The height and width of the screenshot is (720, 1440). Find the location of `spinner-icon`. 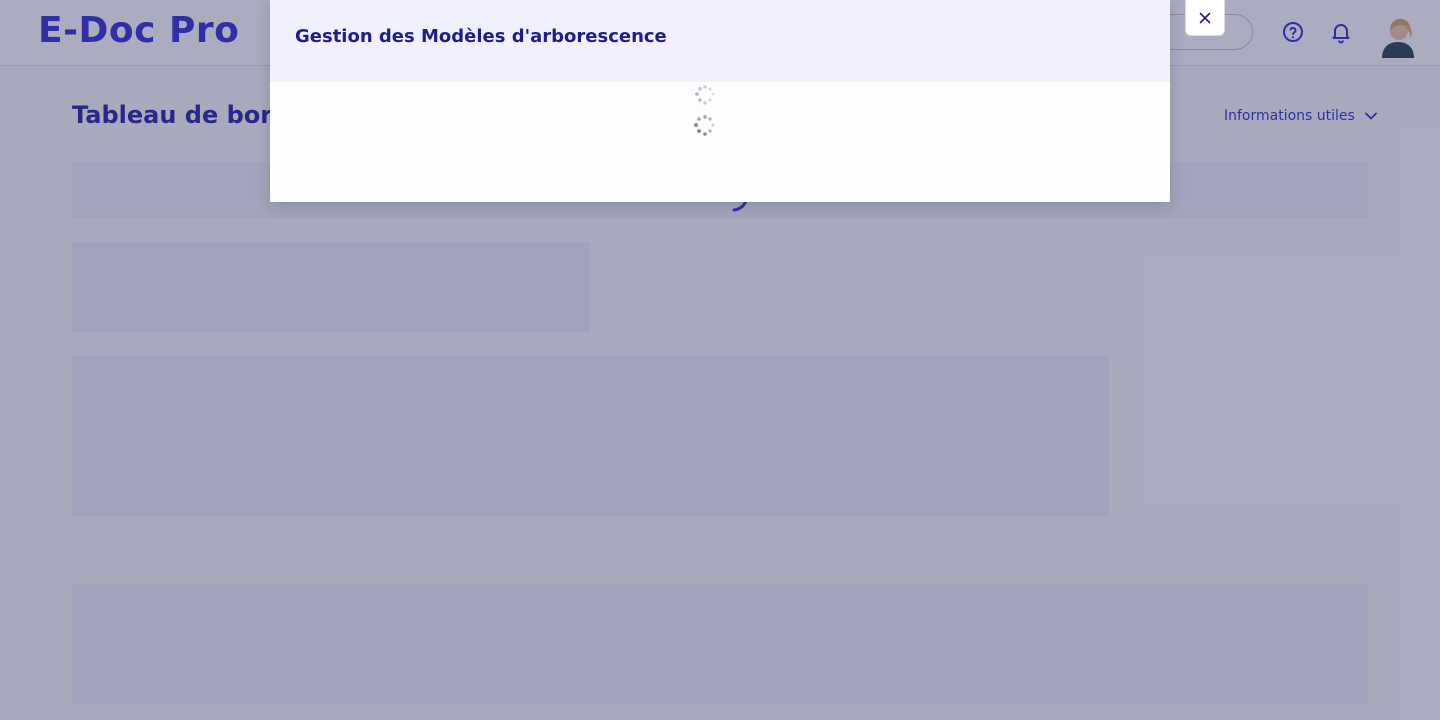

spinner-icon is located at coordinates (704, 110).